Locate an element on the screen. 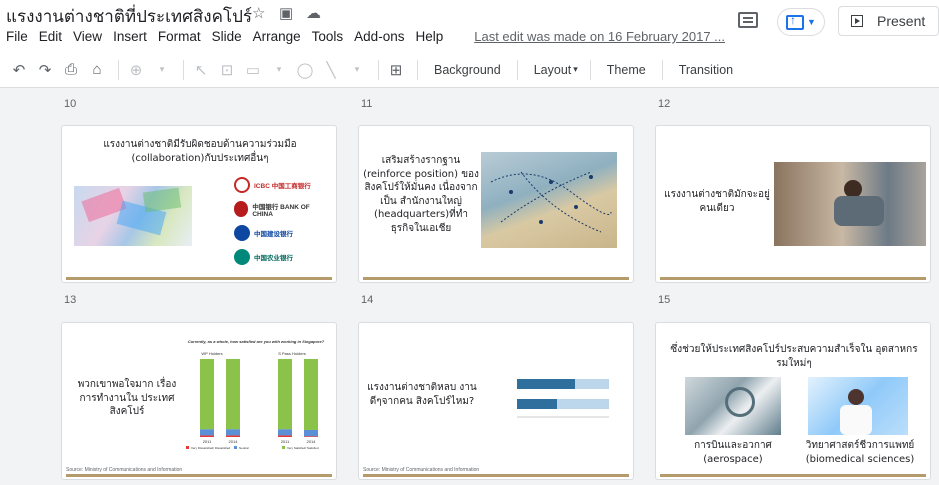  layout-button: Layout is located at coordinates (553, 70).